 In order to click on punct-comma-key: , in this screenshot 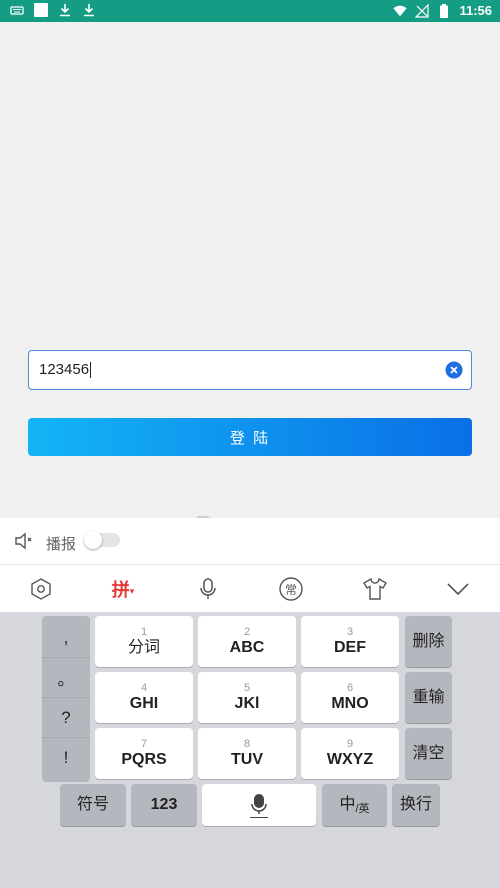, I will do `click(66, 638)`.